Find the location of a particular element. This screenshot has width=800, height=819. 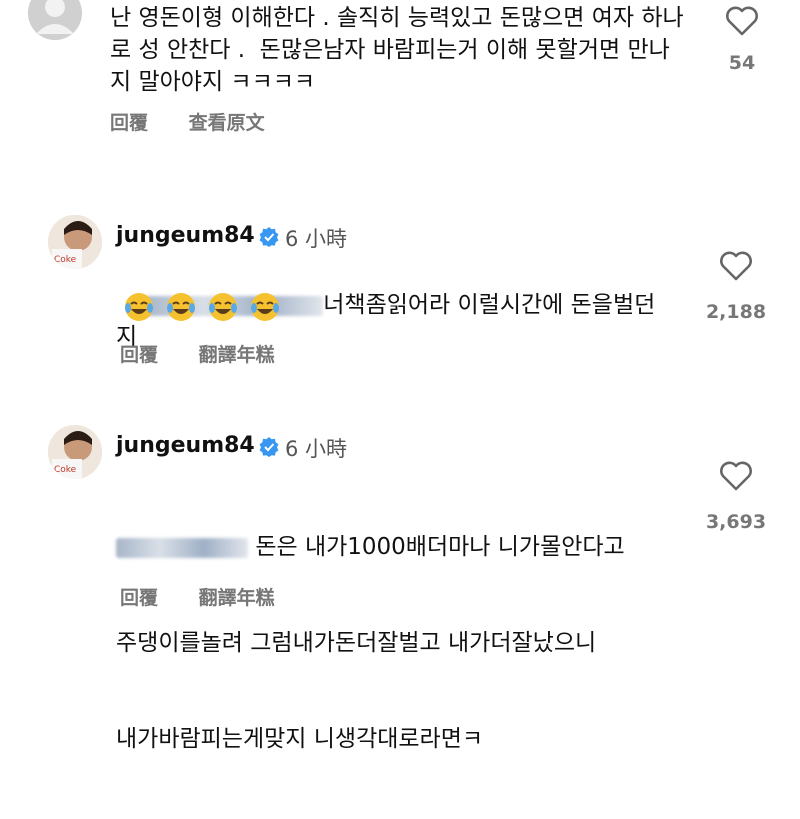

avatar is located at coordinates (55, 20).